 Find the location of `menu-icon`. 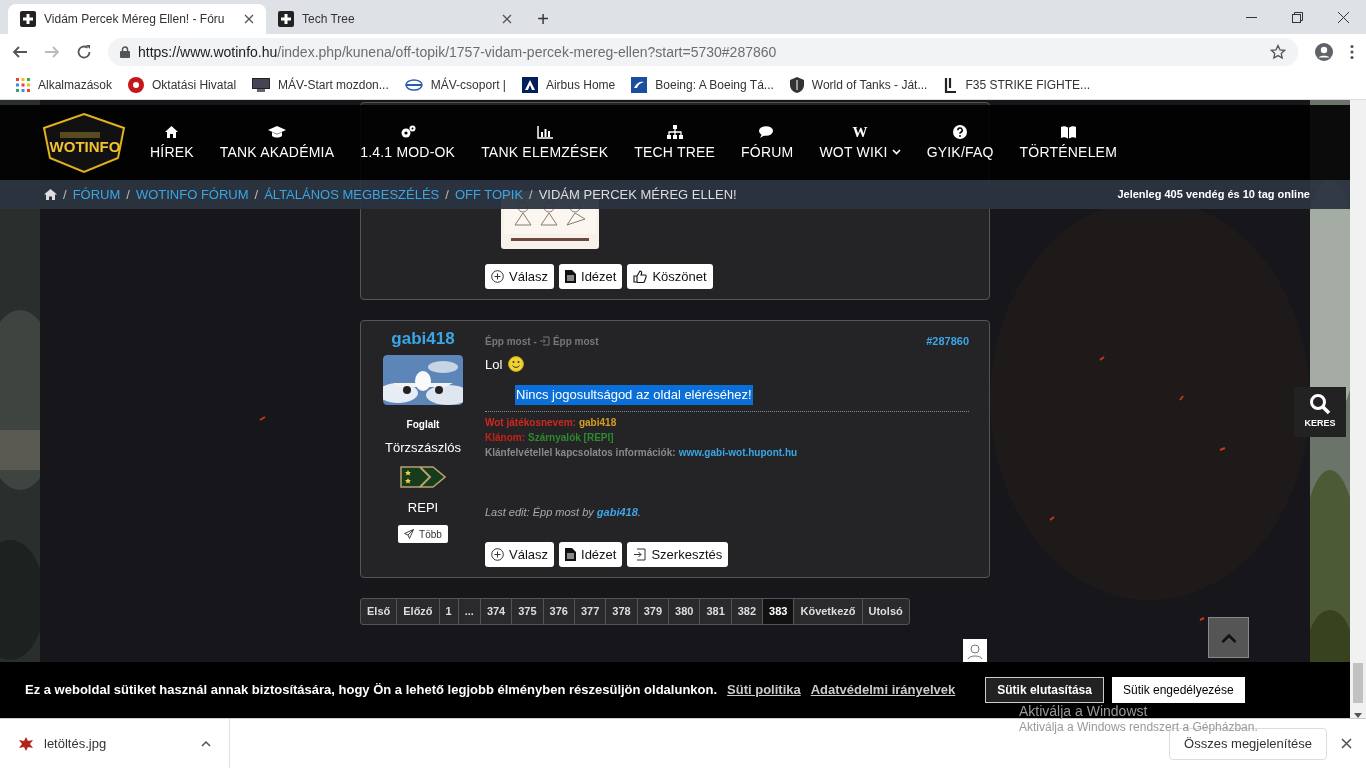

menu-icon is located at coordinates (1352, 52).